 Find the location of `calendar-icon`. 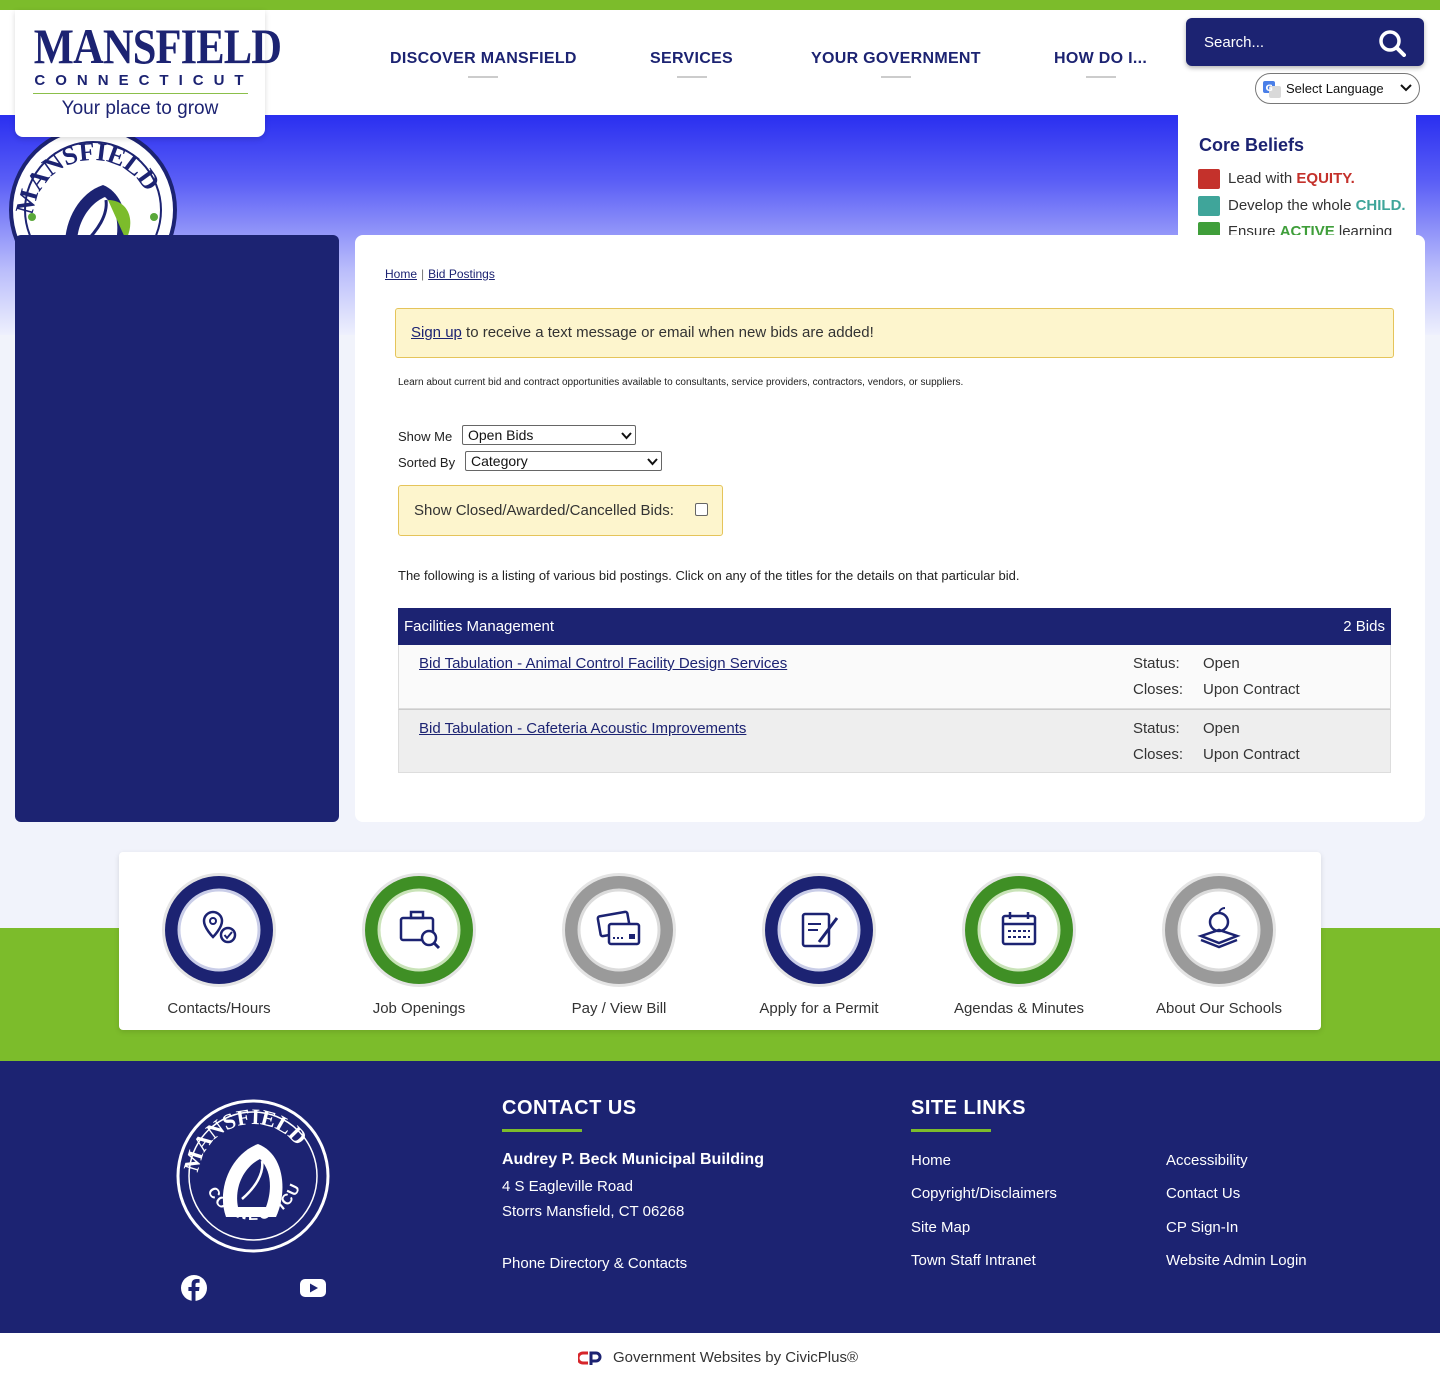

calendar-icon is located at coordinates (1019, 930).